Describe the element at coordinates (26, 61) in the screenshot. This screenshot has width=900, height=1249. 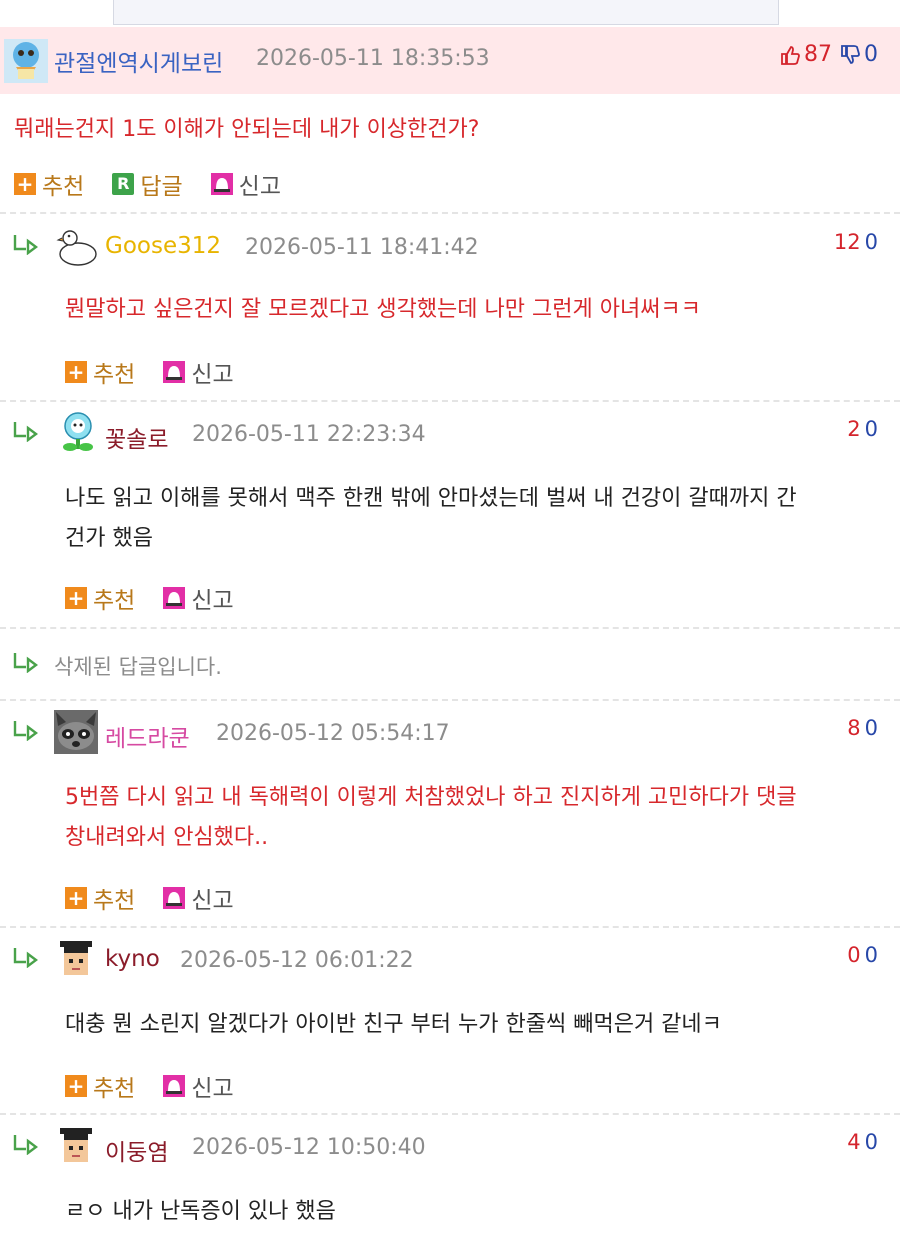
I see `squirtle-avatar-icon` at that location.